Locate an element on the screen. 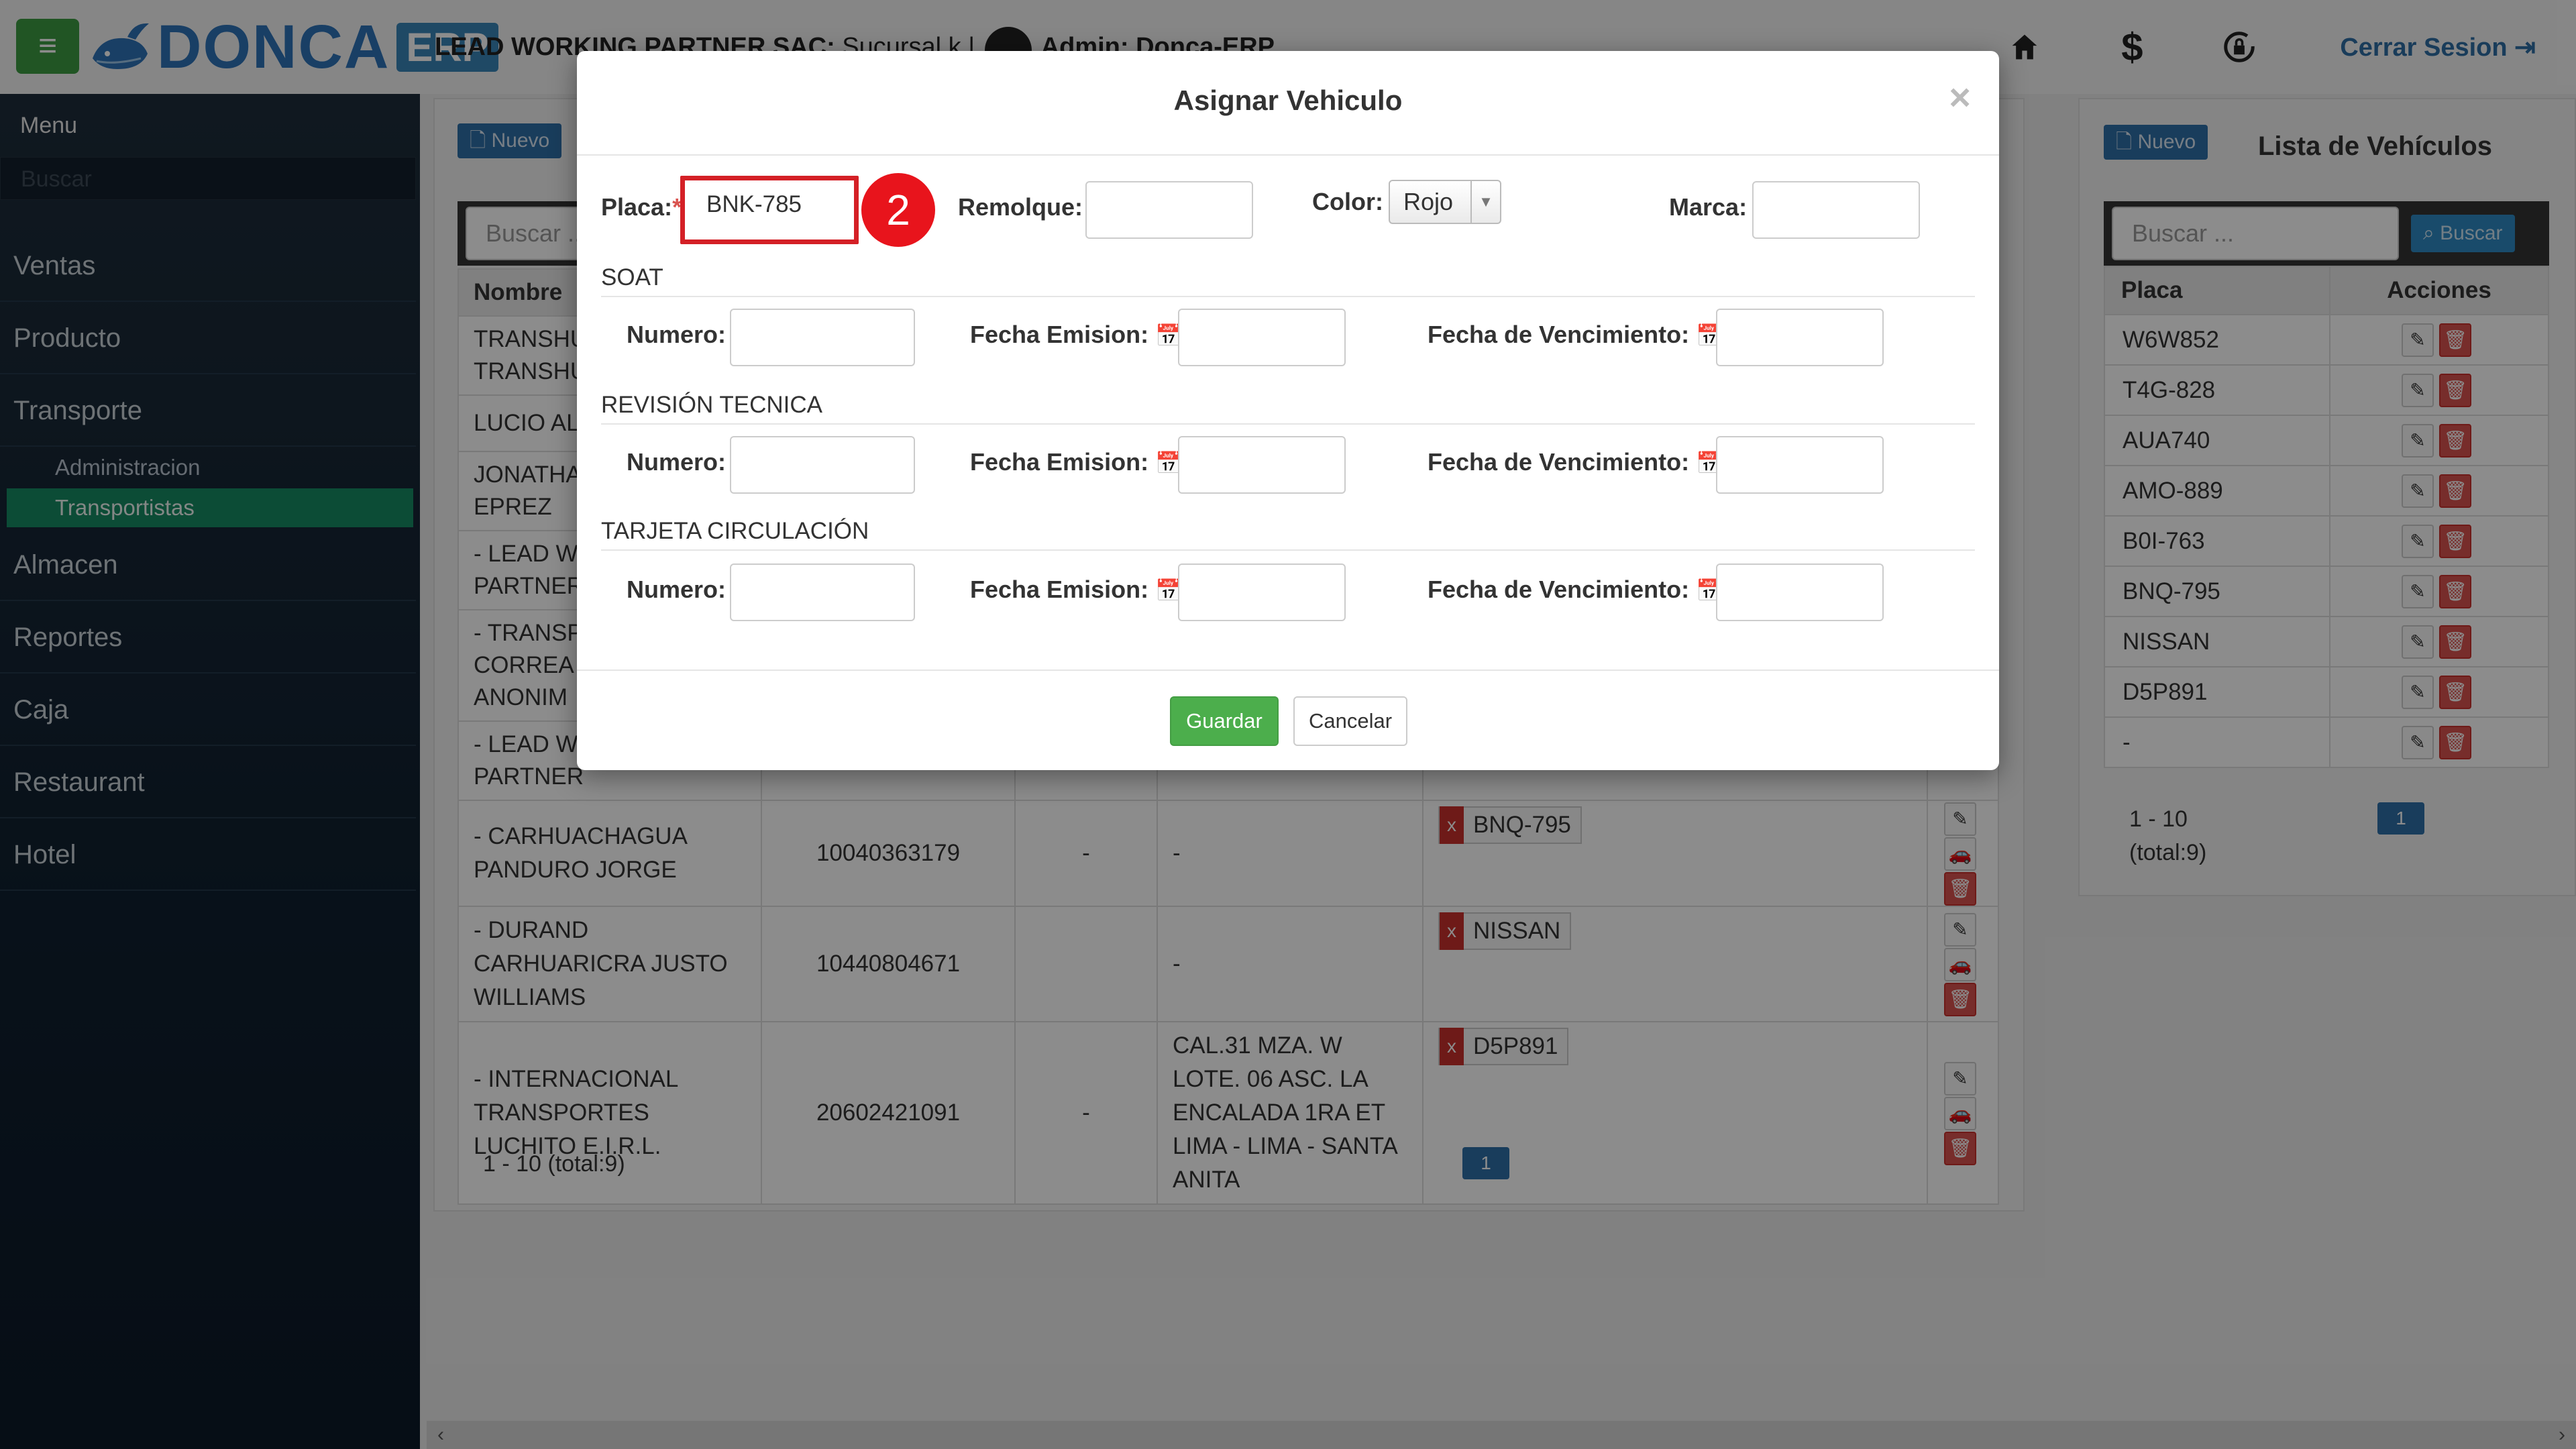 The width and height of the screenshot is (2576, 1449). revision-numero-label: Numero: is located at coordinates (677, 462).